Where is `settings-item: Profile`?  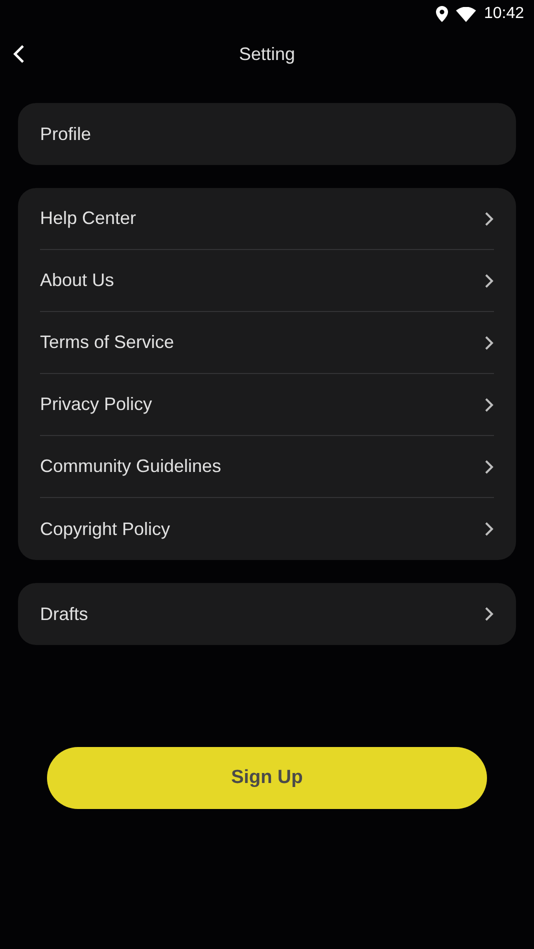 settings-item: Profile is located at coordinates (66, 134).